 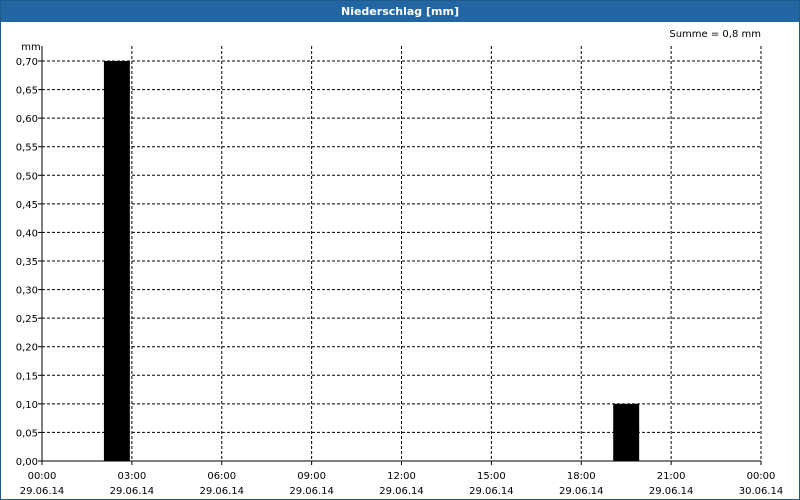 I want to click on y-tick-label: 0,10, so click(x=27, y=405).